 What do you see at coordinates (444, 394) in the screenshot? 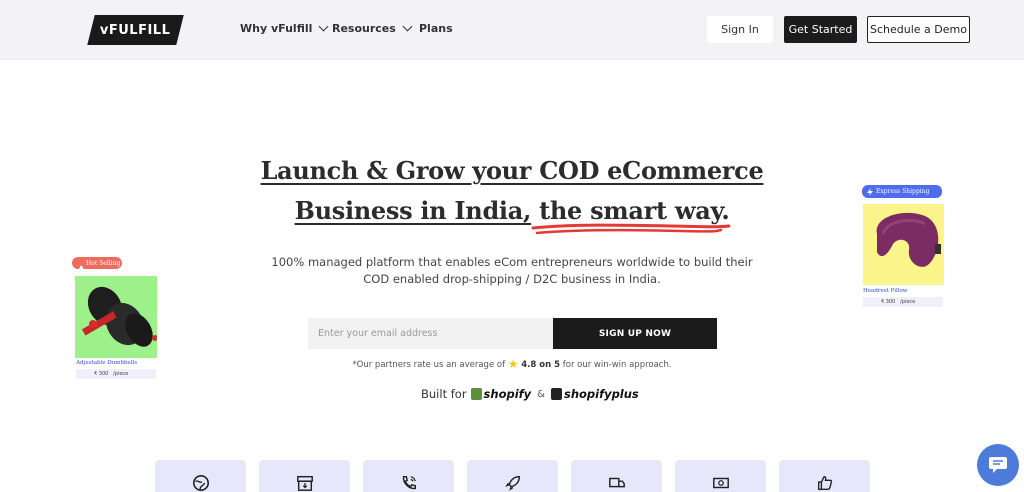
I see `built-for-label: Built for` at bounding box center [444, 394].